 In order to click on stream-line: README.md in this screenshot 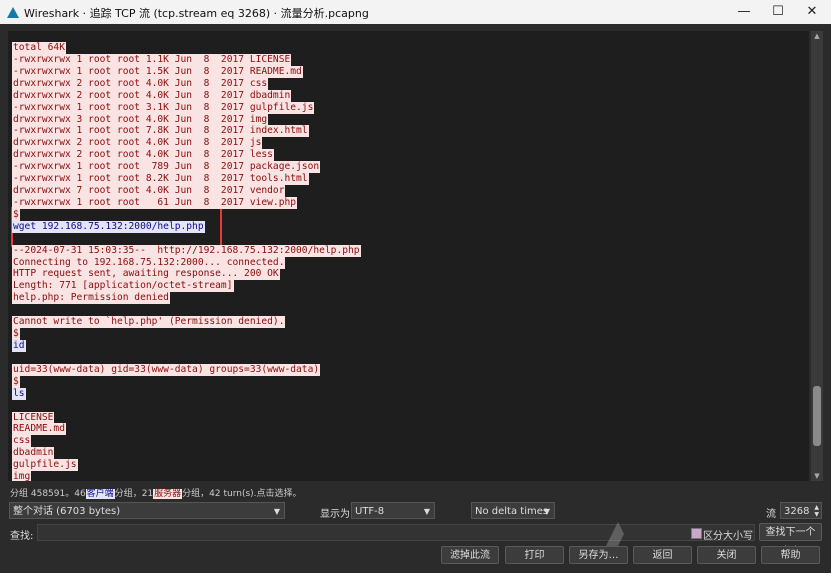, I will do `click(39, 429)`.